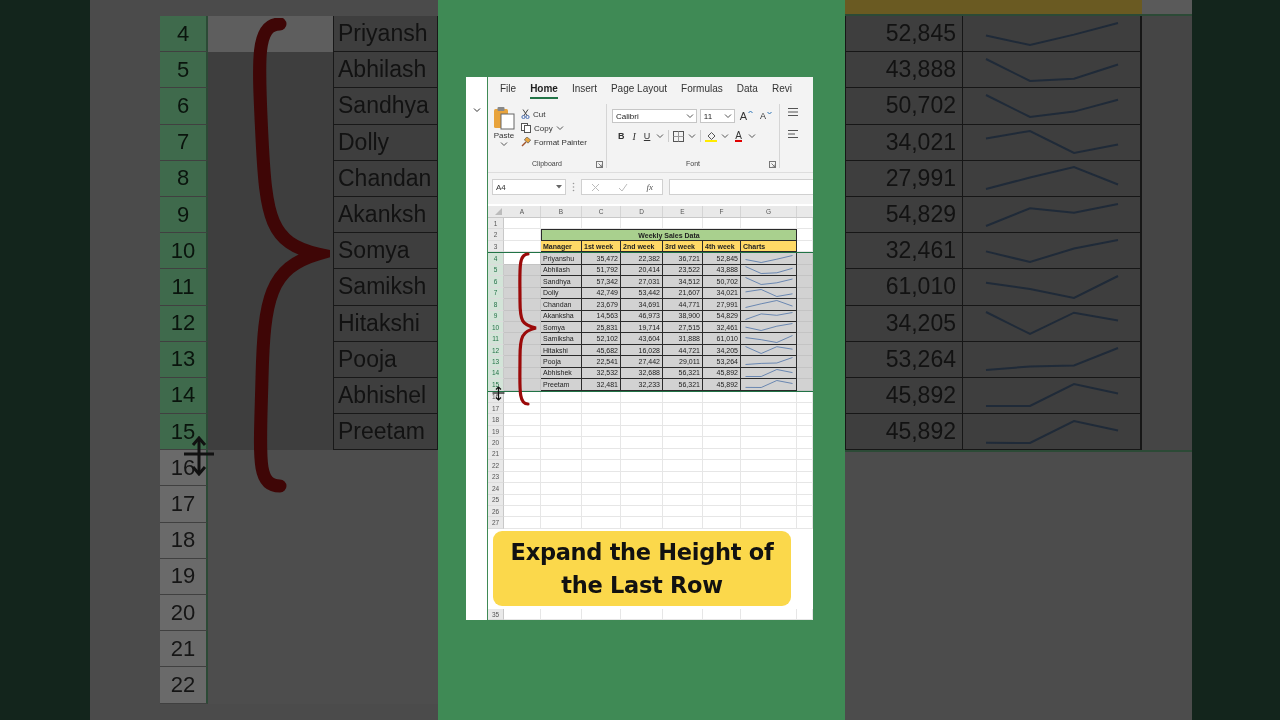 The image size is (1280, 720). Describe the element at coordinates (639, 88) in the screenshot. I see `ribbon-tab: Page Layout` at that location.